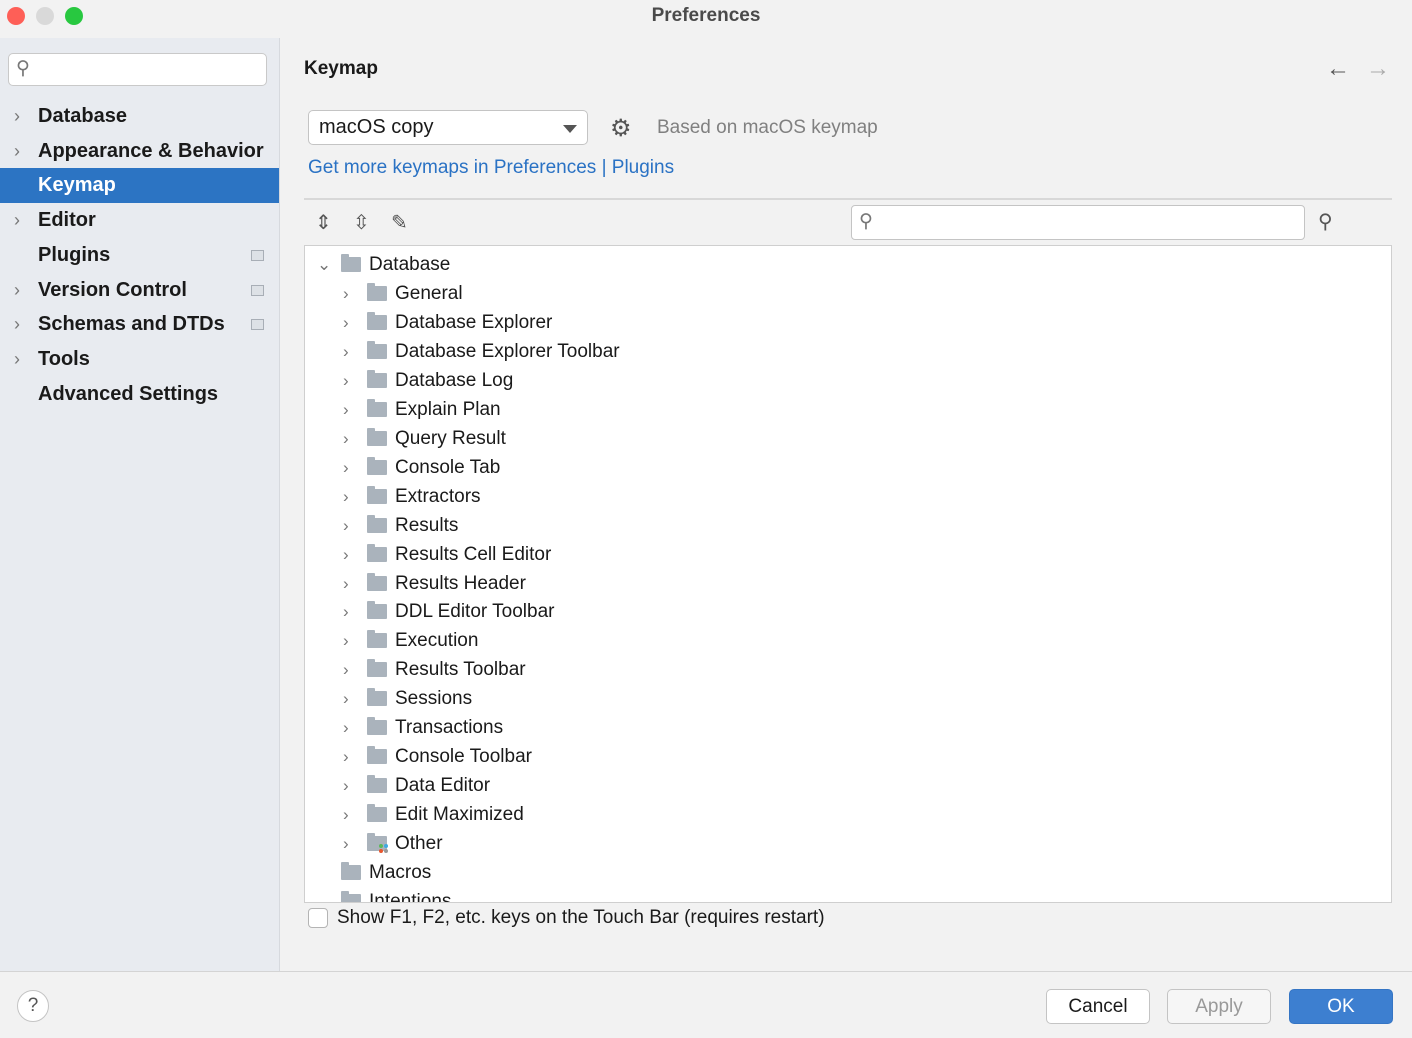  I want to click on tree-node-label: Console Toolbar, so click(463, 757).